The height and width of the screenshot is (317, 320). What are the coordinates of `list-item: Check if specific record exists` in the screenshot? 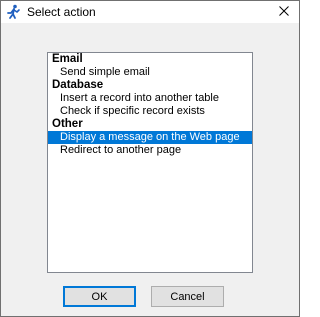 It's located at (150, 111).